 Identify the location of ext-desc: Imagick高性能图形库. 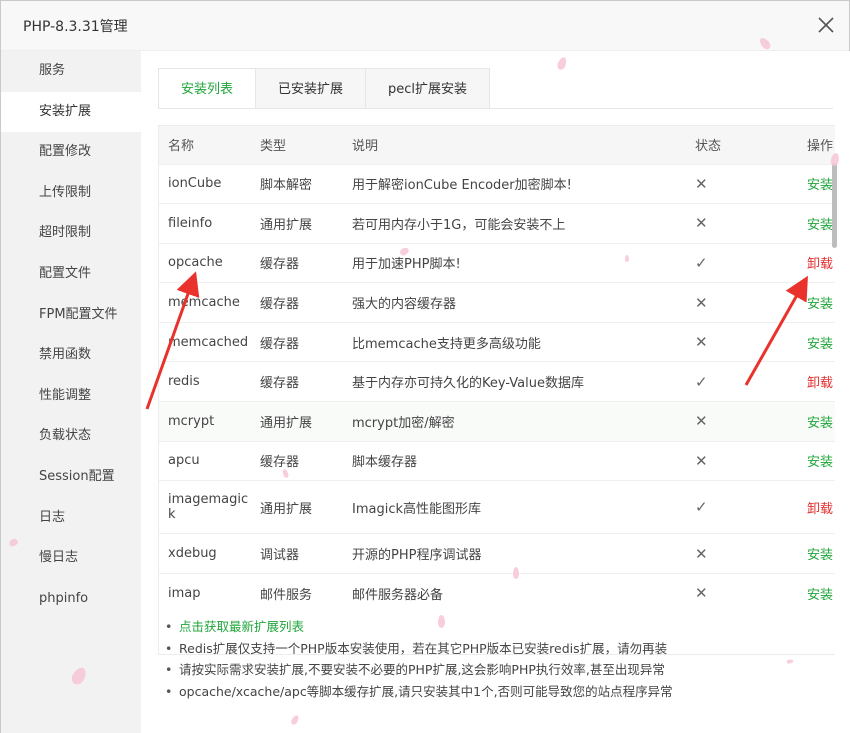
(417, 509).